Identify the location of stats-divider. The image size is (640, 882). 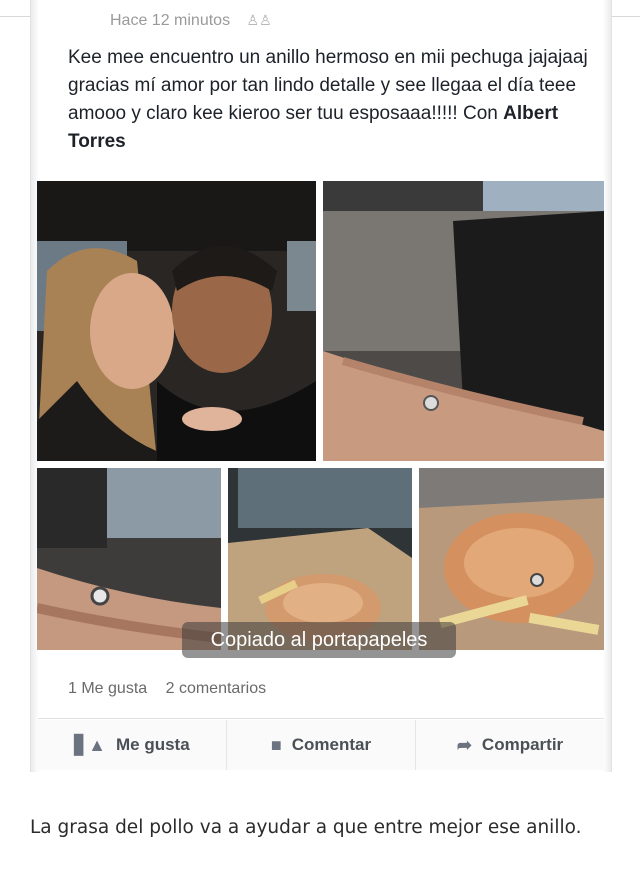
(321, 718).